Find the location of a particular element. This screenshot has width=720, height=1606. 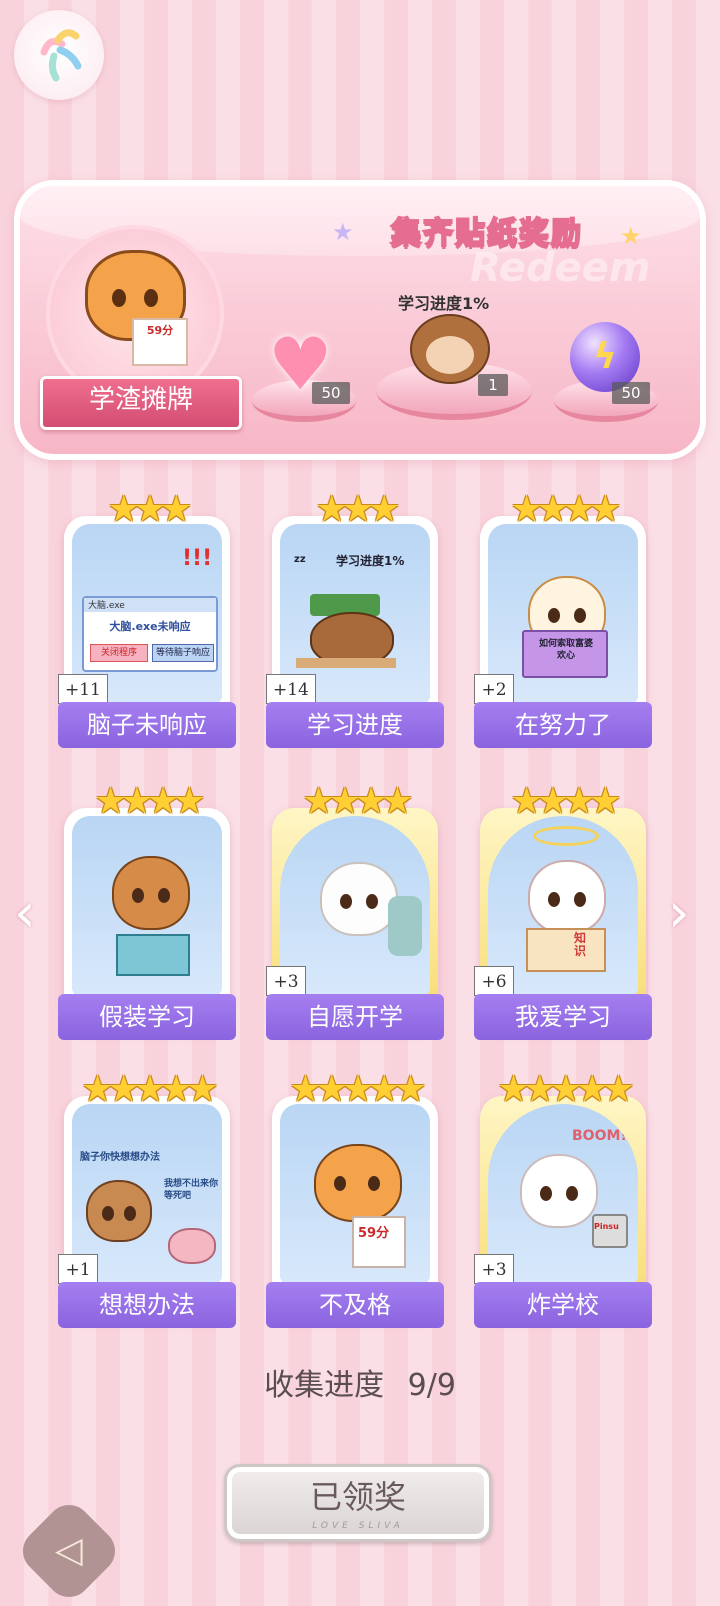

sticker-card: ★★★★★ 59分 不及格 is located at coordinates (355, 1199).